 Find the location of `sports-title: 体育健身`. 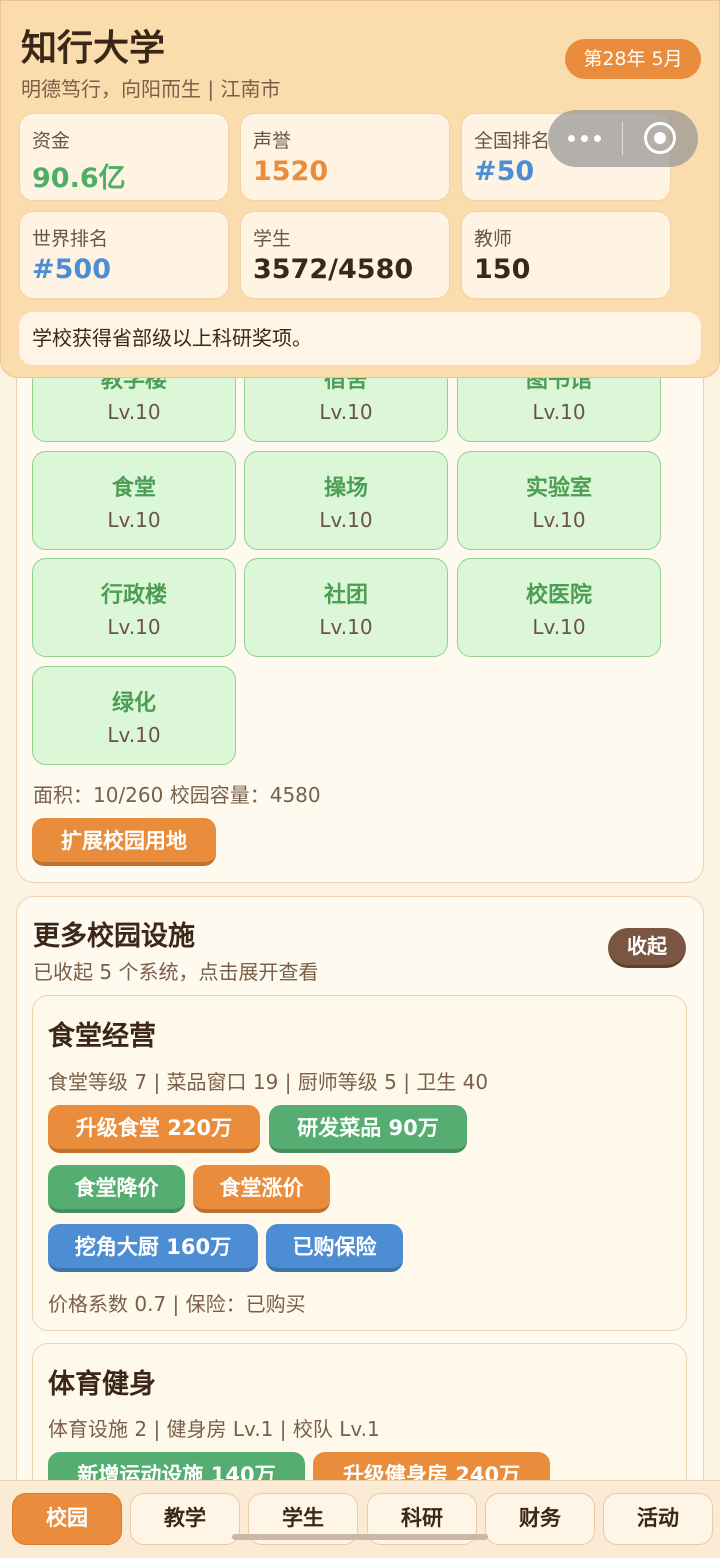

sports-title: 体育健身 is located at coordinates (102, 1384).